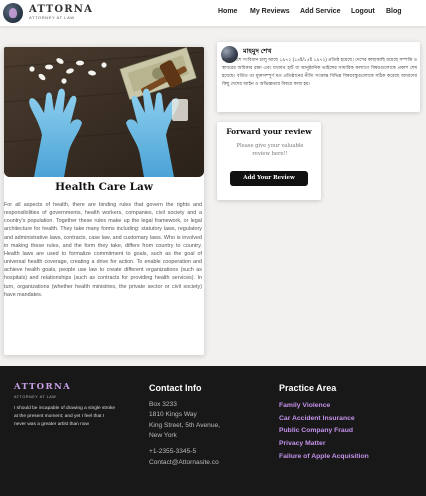 The image size is (426, 496). What do you see at coordinates (270, 11) in the screenshot?
I see `nav-my-reviews: My Reviews` at bounding box center [270, 11].